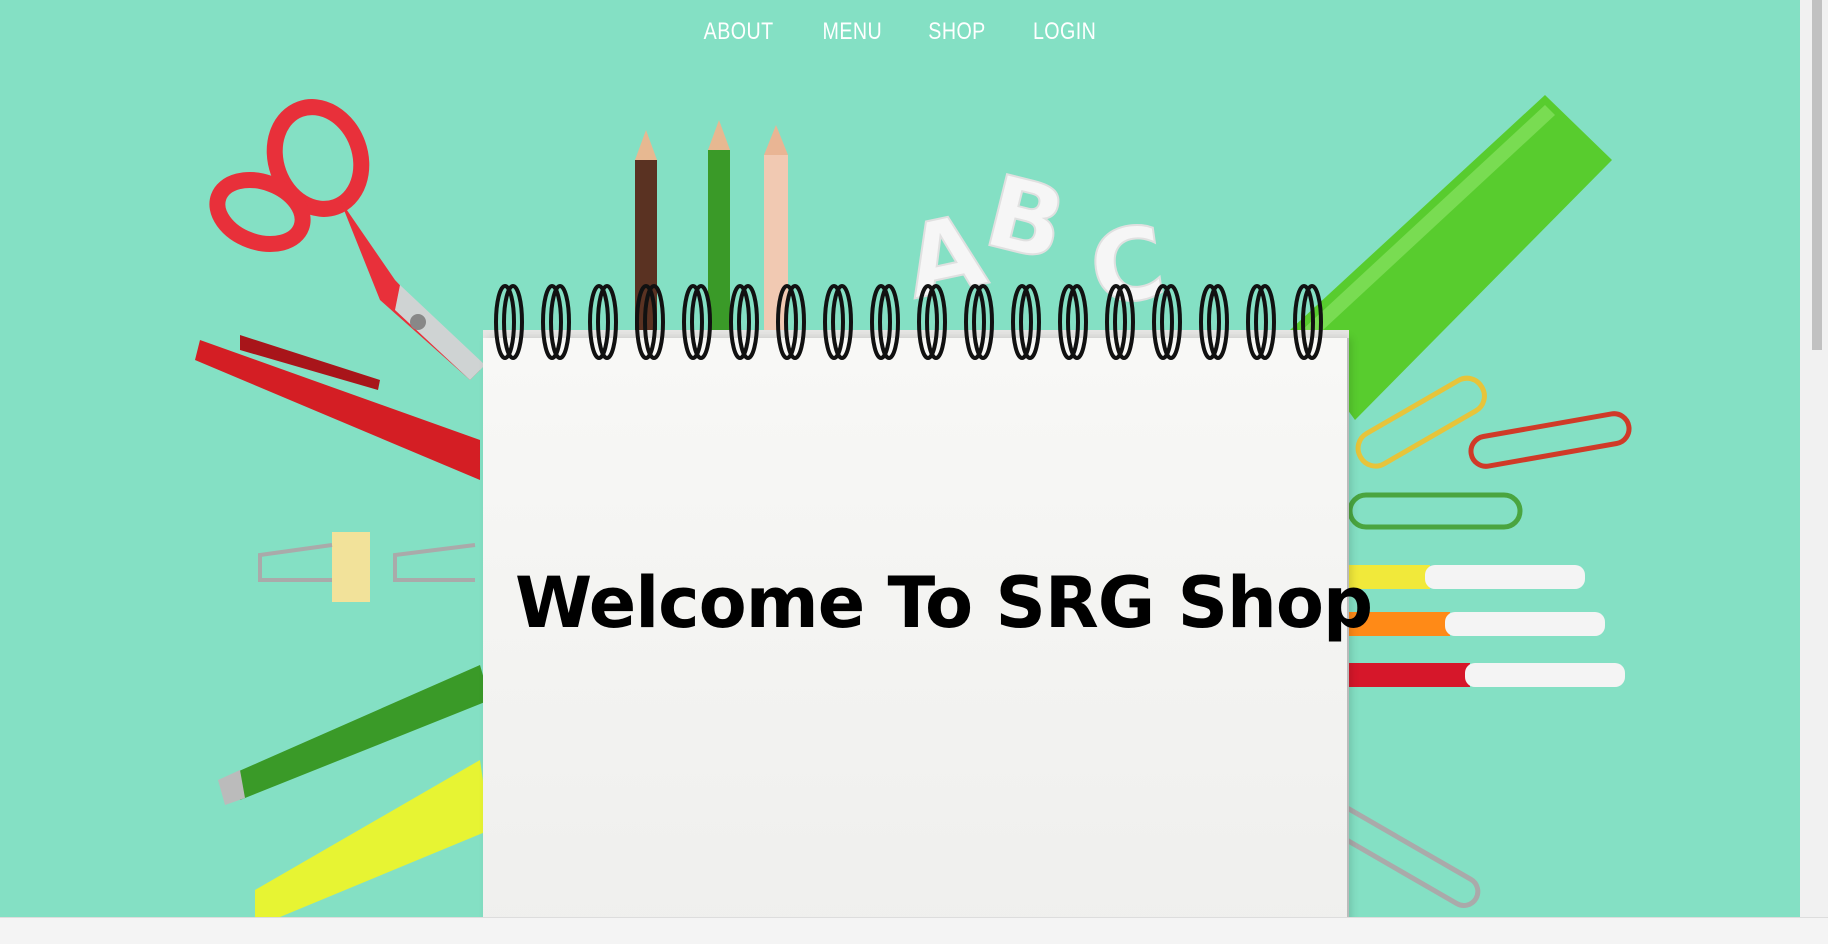 The height and width of the screenshot is (944, 1828). Describe the element at coordinates (739, 32) in the screenshot. I see `nav-about-link: ABOUT` at that location.